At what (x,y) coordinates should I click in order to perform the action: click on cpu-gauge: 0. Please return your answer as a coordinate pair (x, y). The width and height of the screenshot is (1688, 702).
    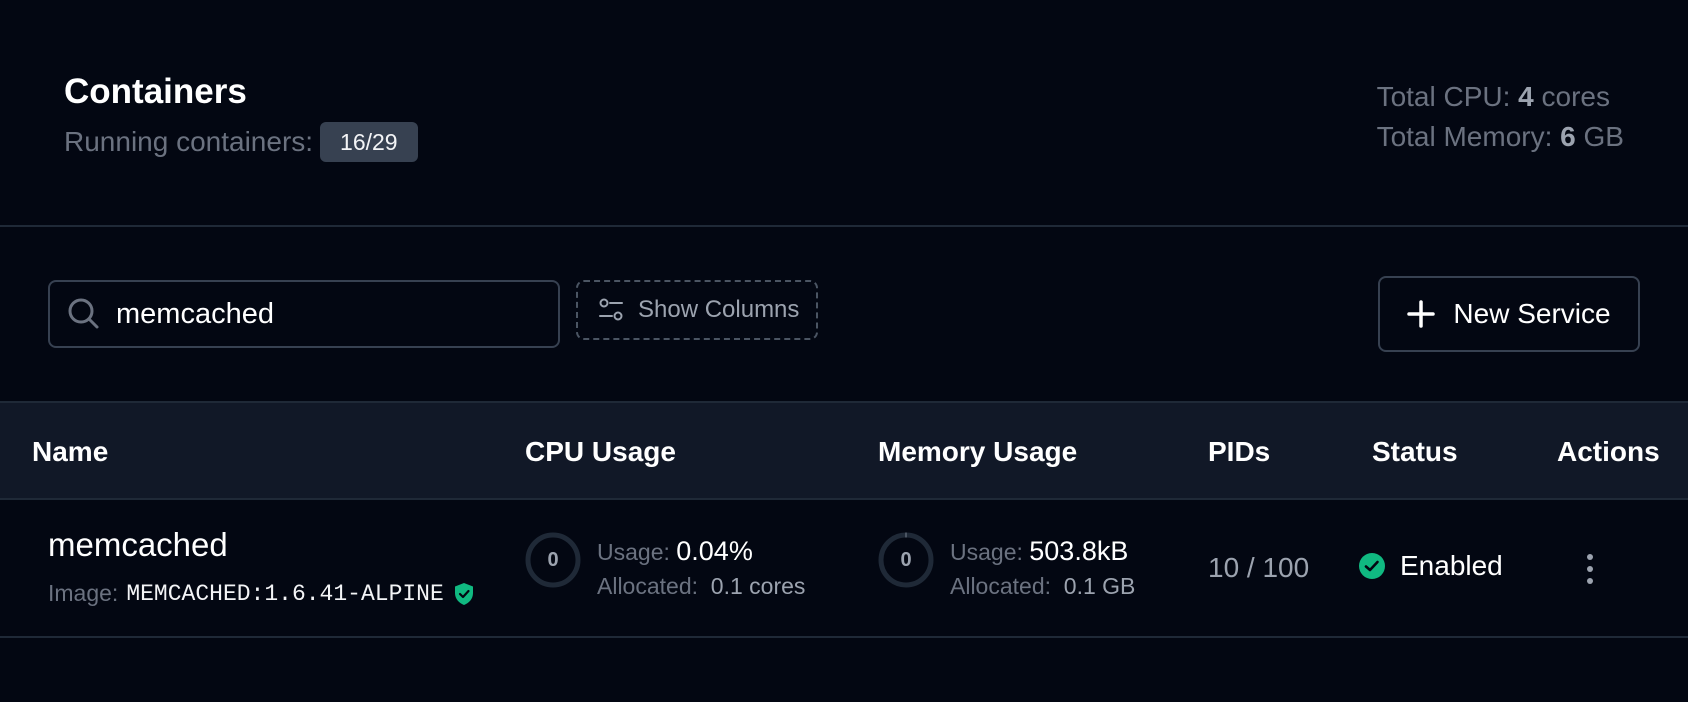
    Looking at the image, I should click on (553, 560).